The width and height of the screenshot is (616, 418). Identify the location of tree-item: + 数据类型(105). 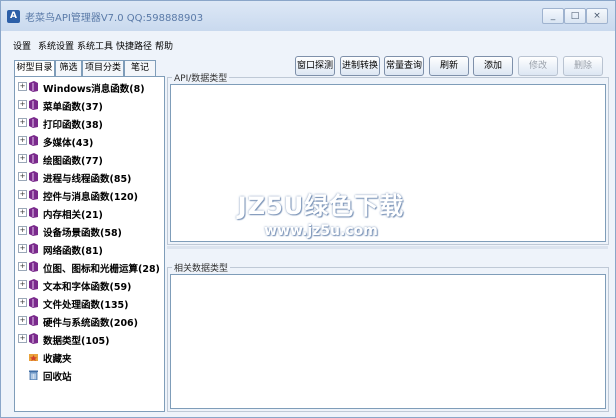
(88, 339).